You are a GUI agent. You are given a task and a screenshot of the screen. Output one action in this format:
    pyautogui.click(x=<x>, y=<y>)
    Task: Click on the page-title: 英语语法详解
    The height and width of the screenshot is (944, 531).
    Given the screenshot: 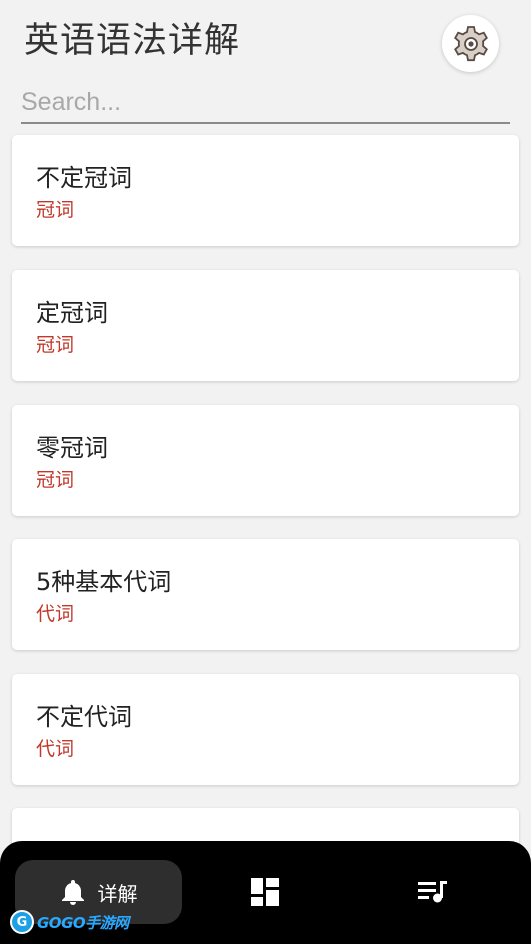 What is the action you would take?
    pyautogui.click(x=132, y=41)
    